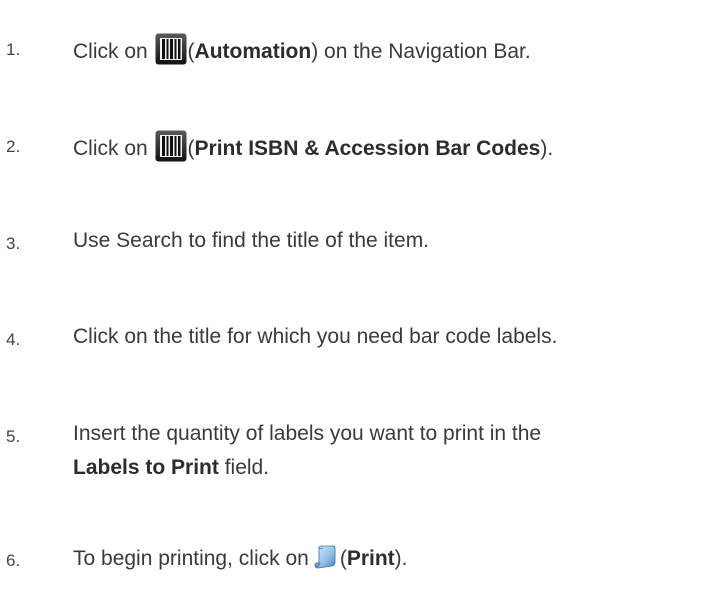 The width and height of the screenshot is (726, 606). I want to click on bold-term: Labels to Print, so click(146, 467).